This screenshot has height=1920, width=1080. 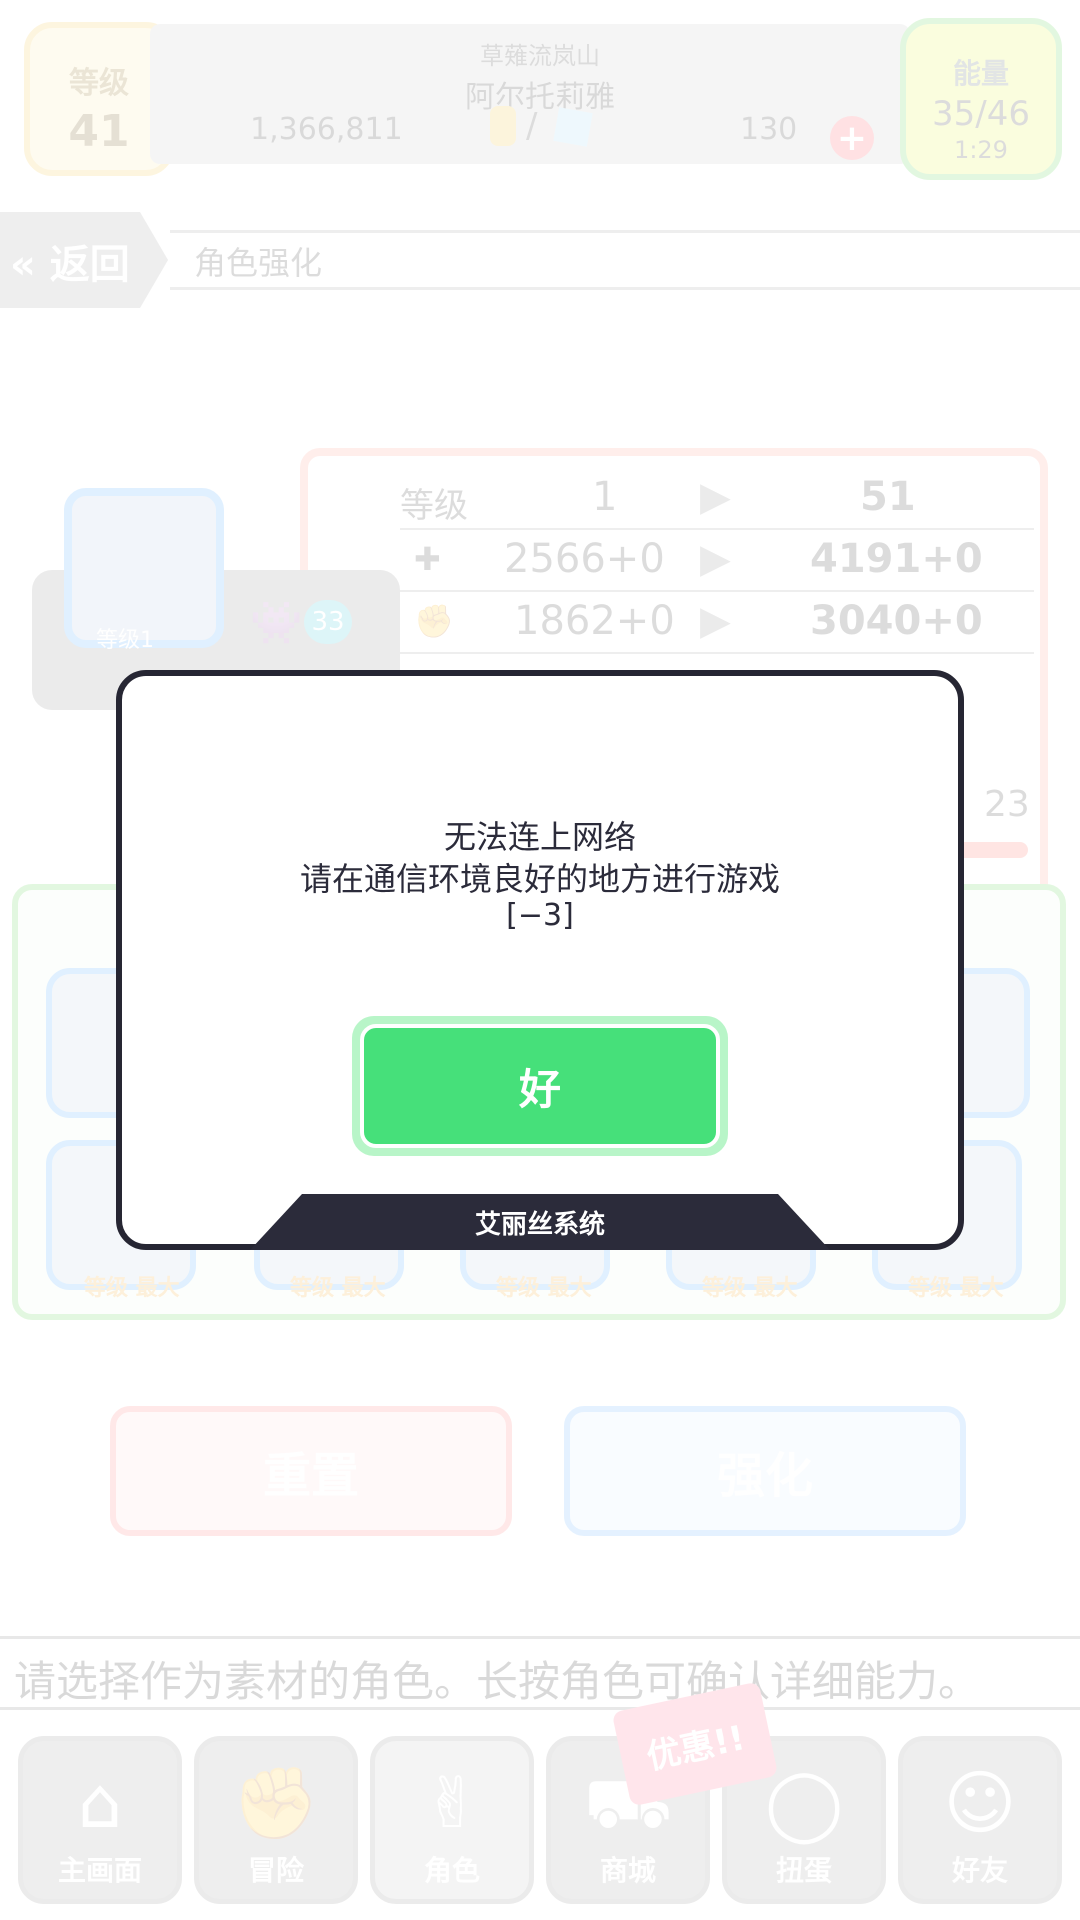 What do you see at coordinates (539, 879) in the screenshot?
I see `dialog-message-line2: 请在通信环境良好的地方进行游戏` at bounding box center [539, 879].